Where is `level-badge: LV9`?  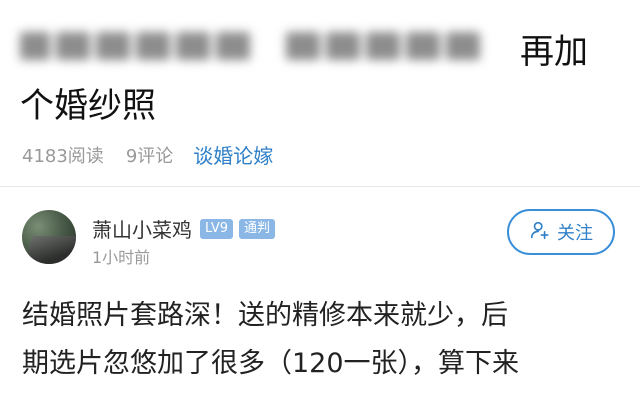 level-badge: LV9 is located at coordinates (216, 228).